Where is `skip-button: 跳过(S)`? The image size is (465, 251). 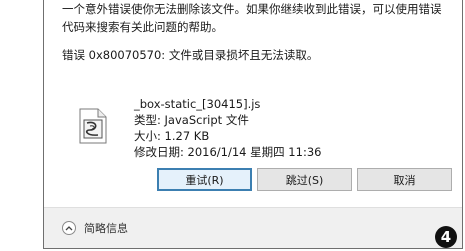 skip-button: 跳过(S) is located at coordinates (304, 179).